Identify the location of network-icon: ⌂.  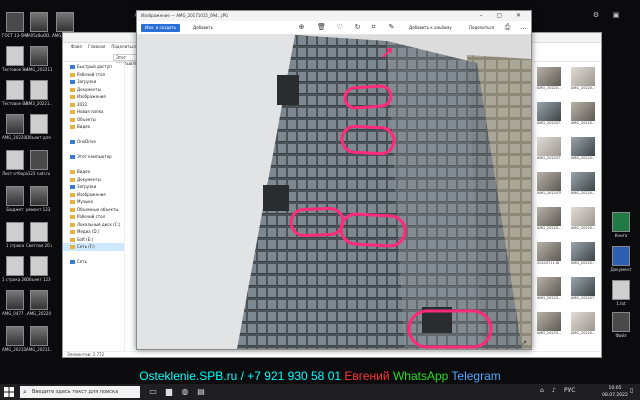
(542, 390).